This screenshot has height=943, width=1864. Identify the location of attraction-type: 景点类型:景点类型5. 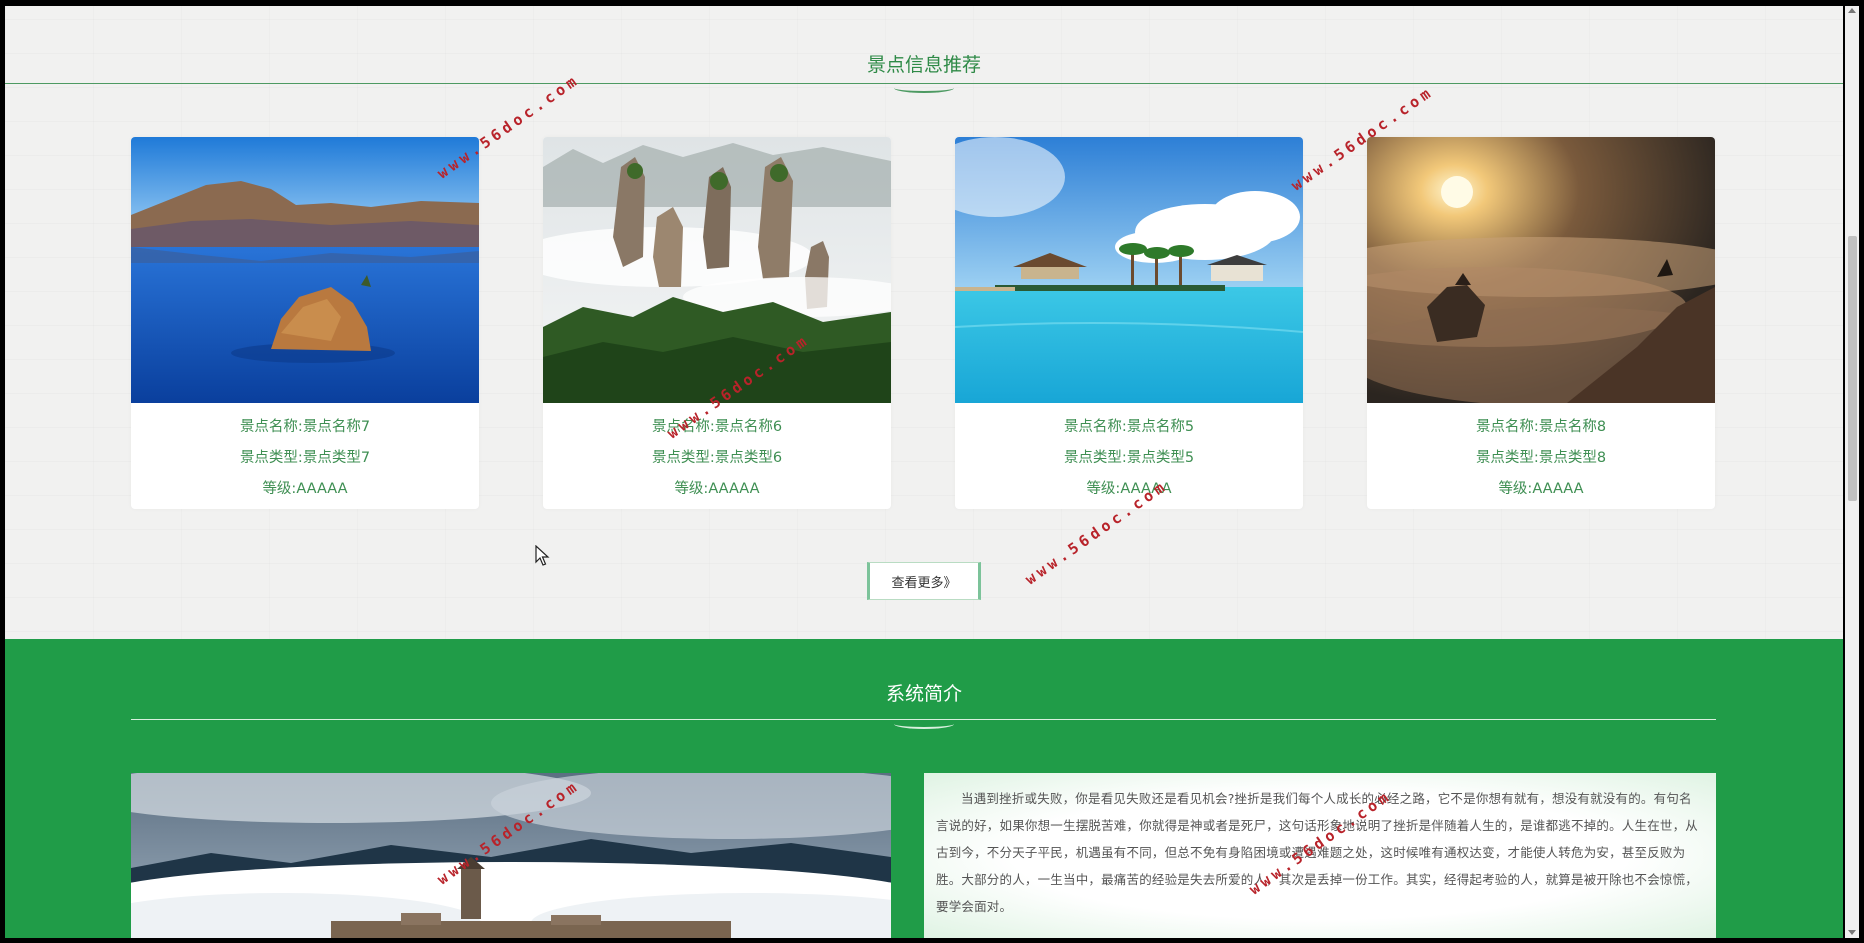
(1129, 458).